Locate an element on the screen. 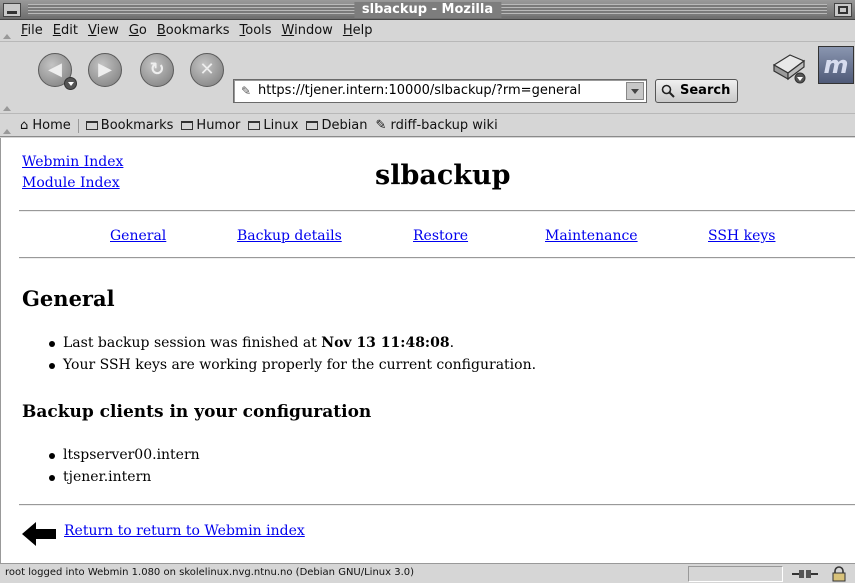 Image resolution: width=855 pixels, height=583 pixels. bookmark-link-icon: ✎ is located at coordinates (383, 125).